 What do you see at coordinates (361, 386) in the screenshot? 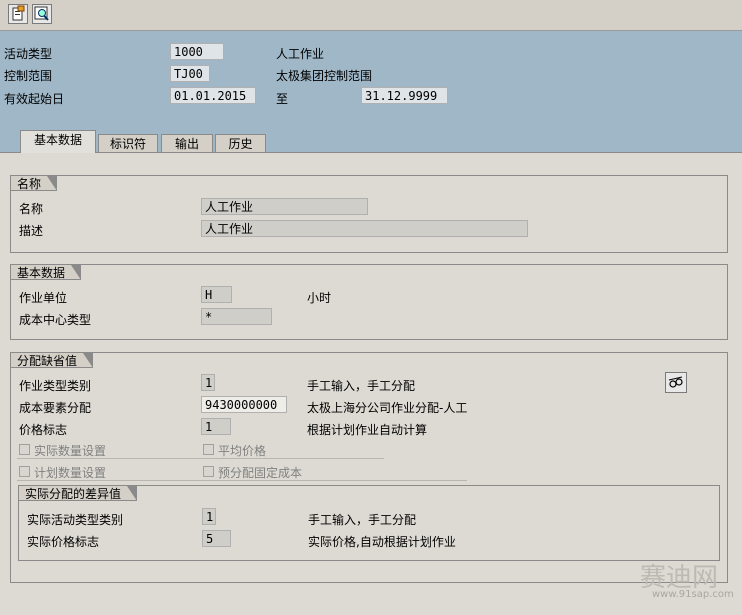
I see `activity-type-category-desc: 手工输入，手工分配` at bounding box center [361, 386].